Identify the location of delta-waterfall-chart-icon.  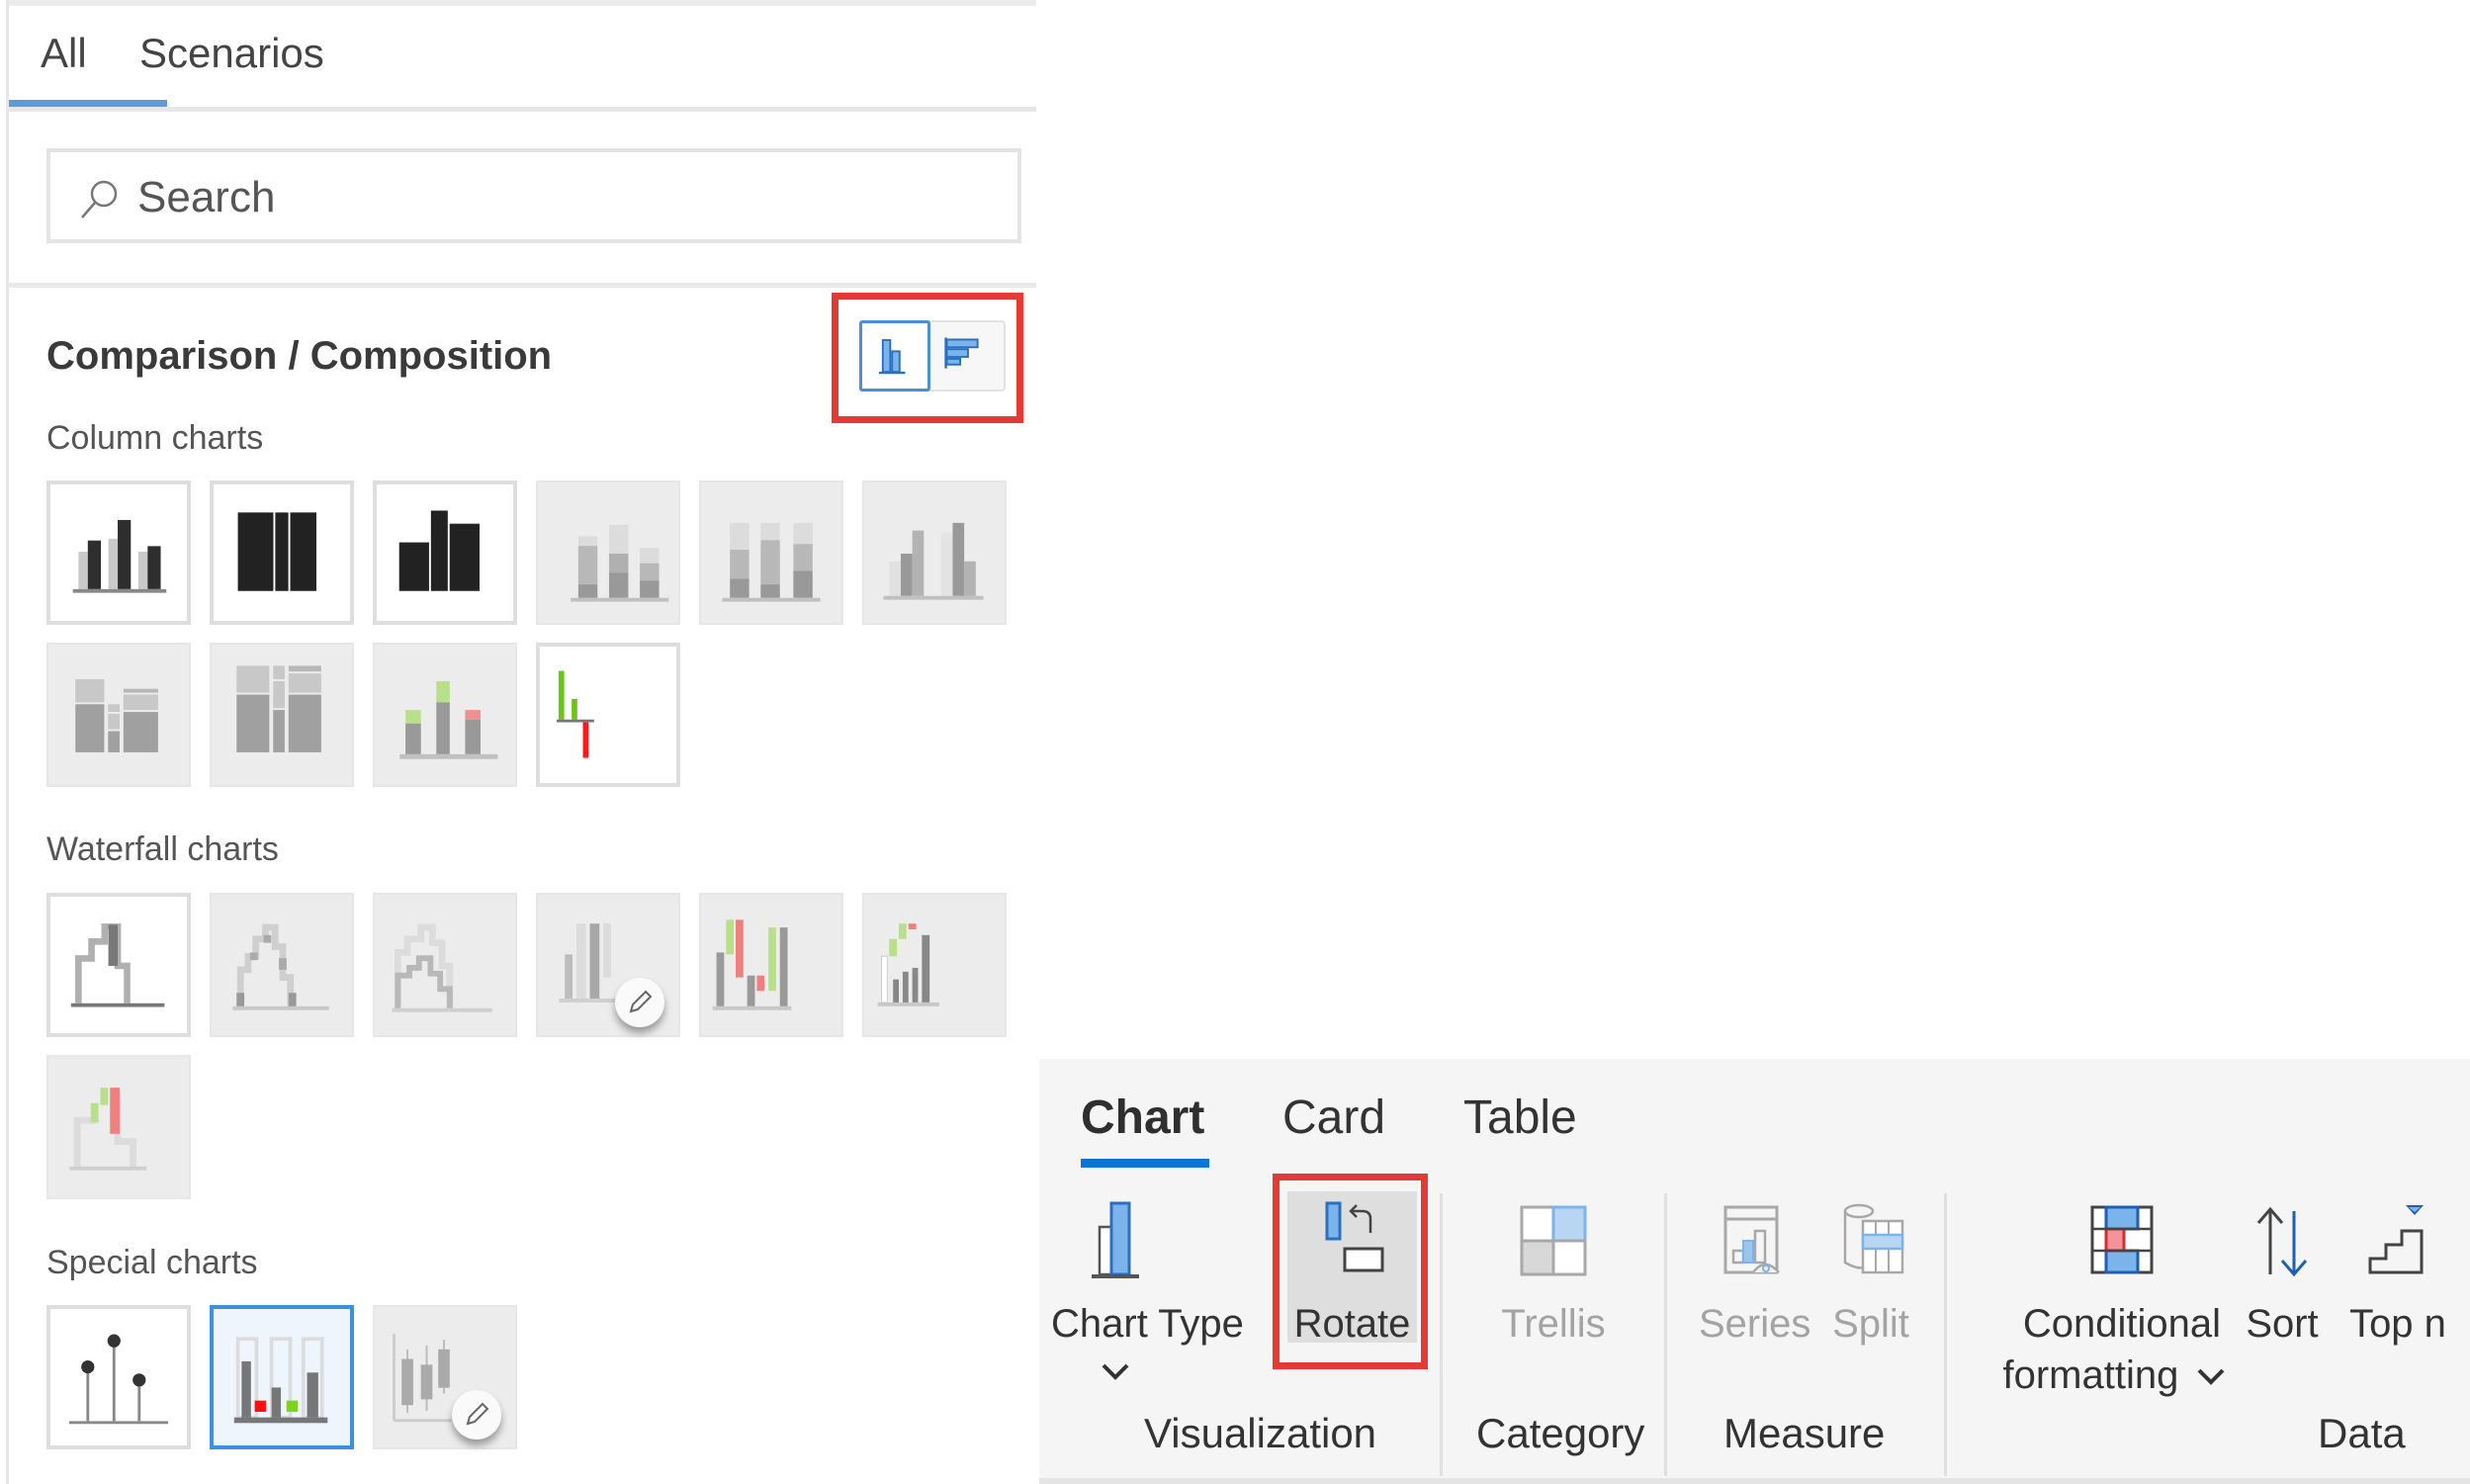
(108, 1130).